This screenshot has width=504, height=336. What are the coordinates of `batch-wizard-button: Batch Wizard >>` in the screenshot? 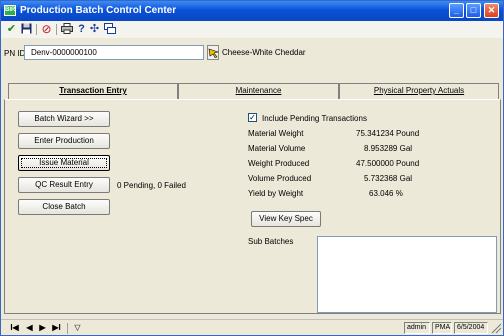 It's located at (64, 119).